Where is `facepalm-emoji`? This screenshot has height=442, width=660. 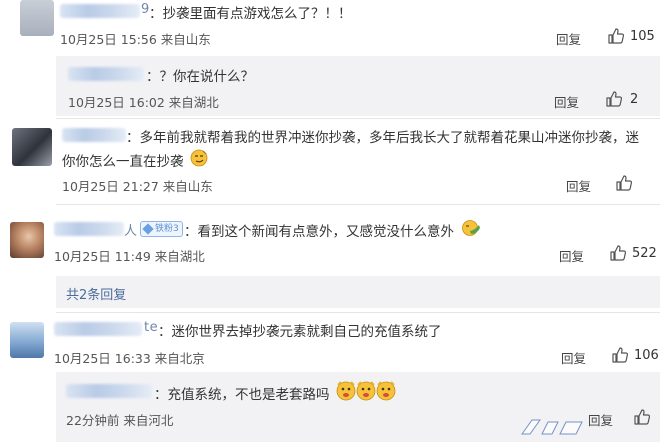 facepalm-emoji is located at coordinates (471, 228).